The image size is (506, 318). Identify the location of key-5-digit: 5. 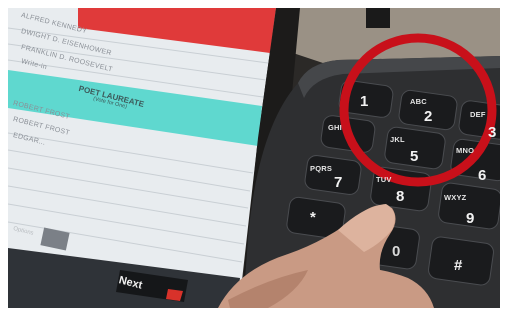
(414, 156).